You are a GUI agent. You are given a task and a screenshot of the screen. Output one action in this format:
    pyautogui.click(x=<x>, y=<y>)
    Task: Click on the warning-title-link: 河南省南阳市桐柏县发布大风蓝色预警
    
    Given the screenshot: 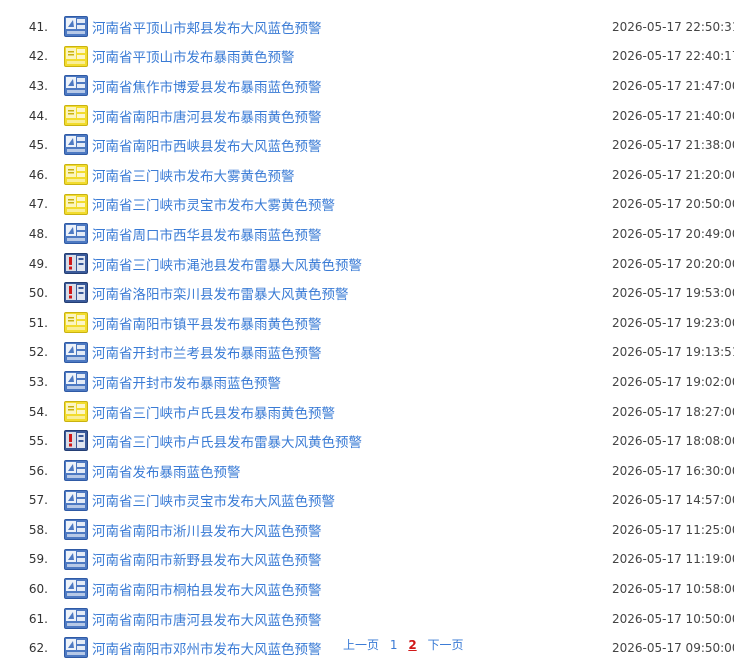 What is the action you would take?
    pyautogui.click(x=207, y=589)
    